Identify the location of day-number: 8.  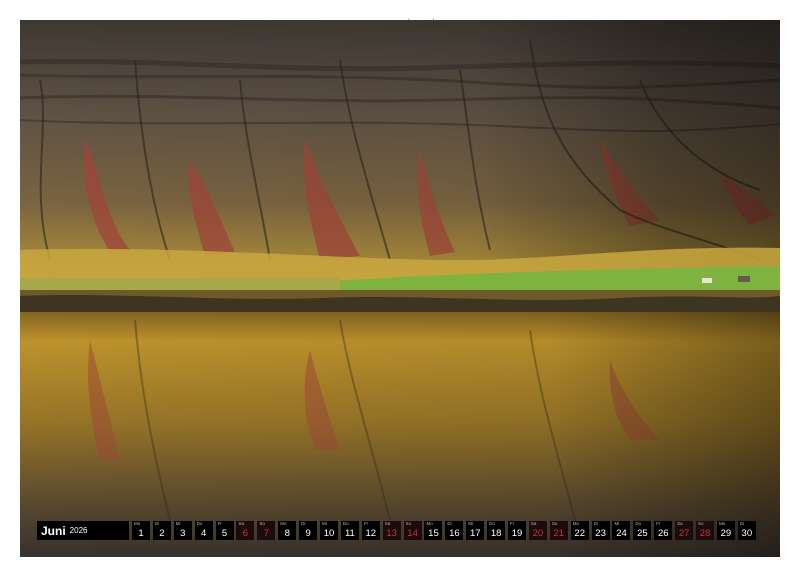
(287, 533).